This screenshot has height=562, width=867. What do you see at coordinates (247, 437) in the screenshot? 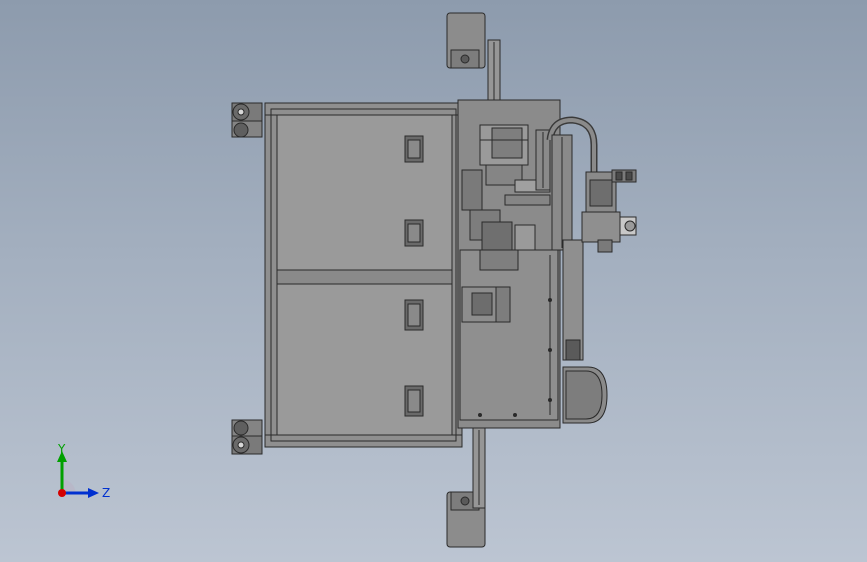
I see `caster-bottom` at bounding box center [247, 437].